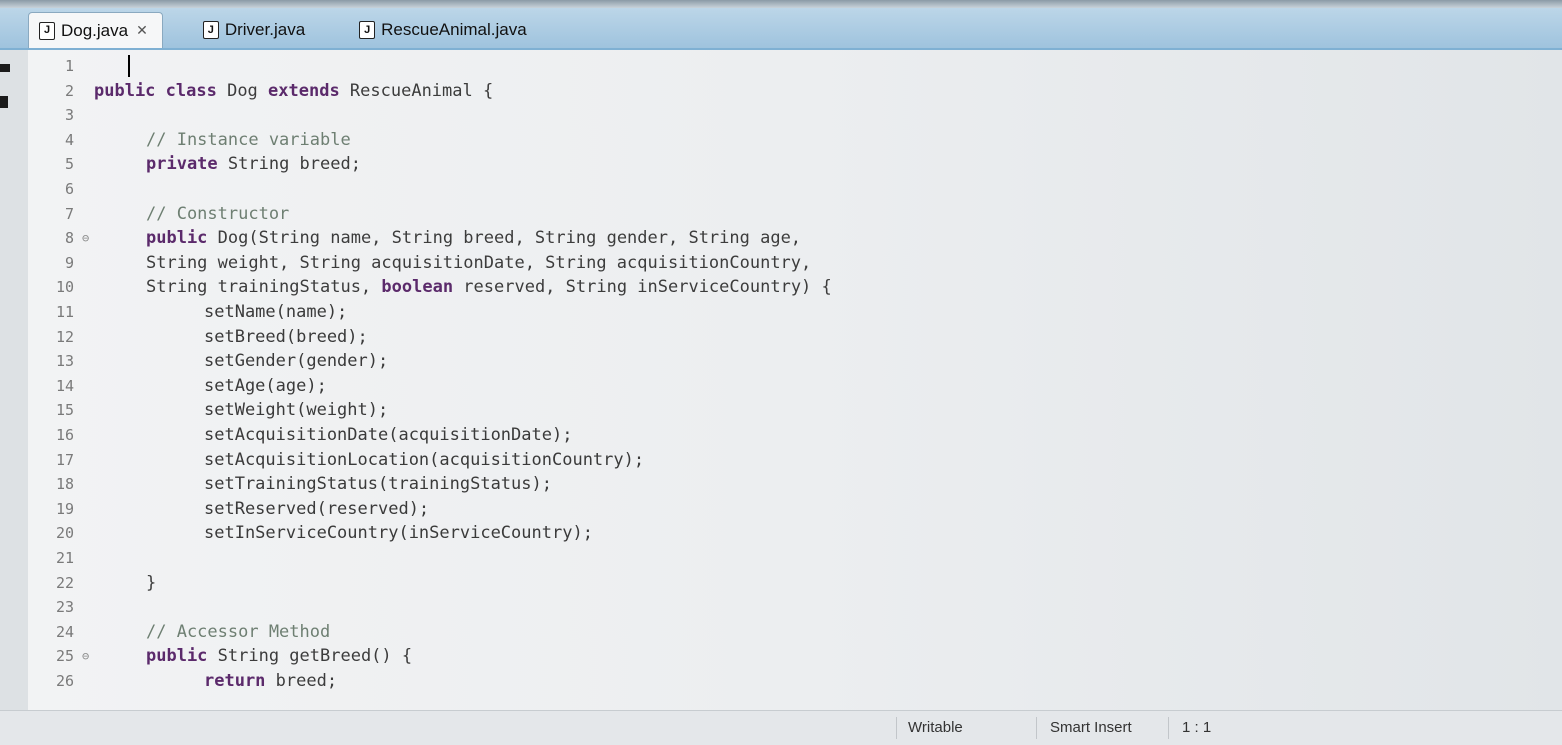  I want to click on line-number: 8, so click(69, 238).